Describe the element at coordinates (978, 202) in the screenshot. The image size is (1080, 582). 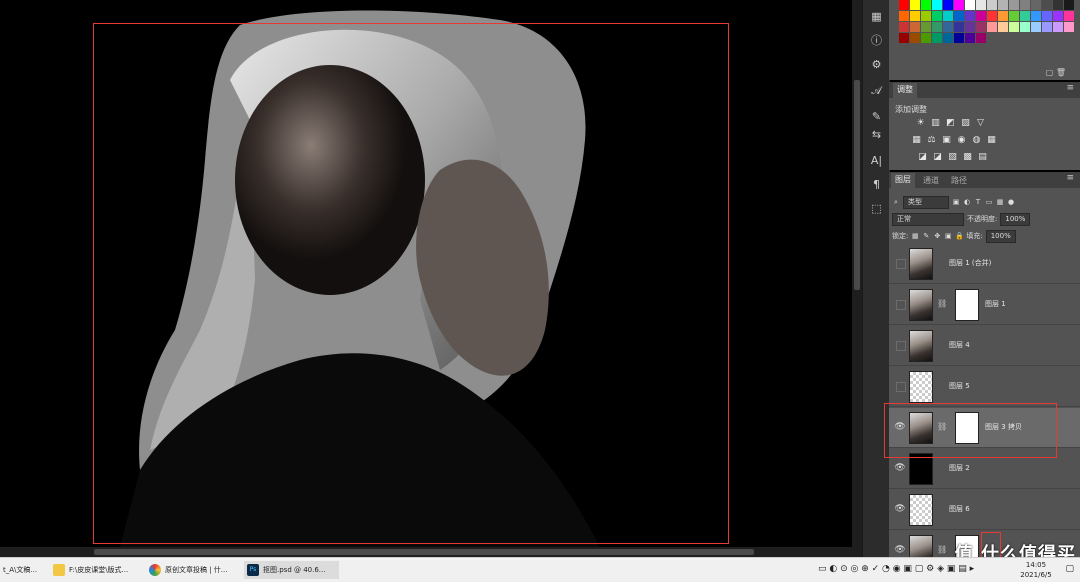
I see `filter-type-icon: T` at that location.